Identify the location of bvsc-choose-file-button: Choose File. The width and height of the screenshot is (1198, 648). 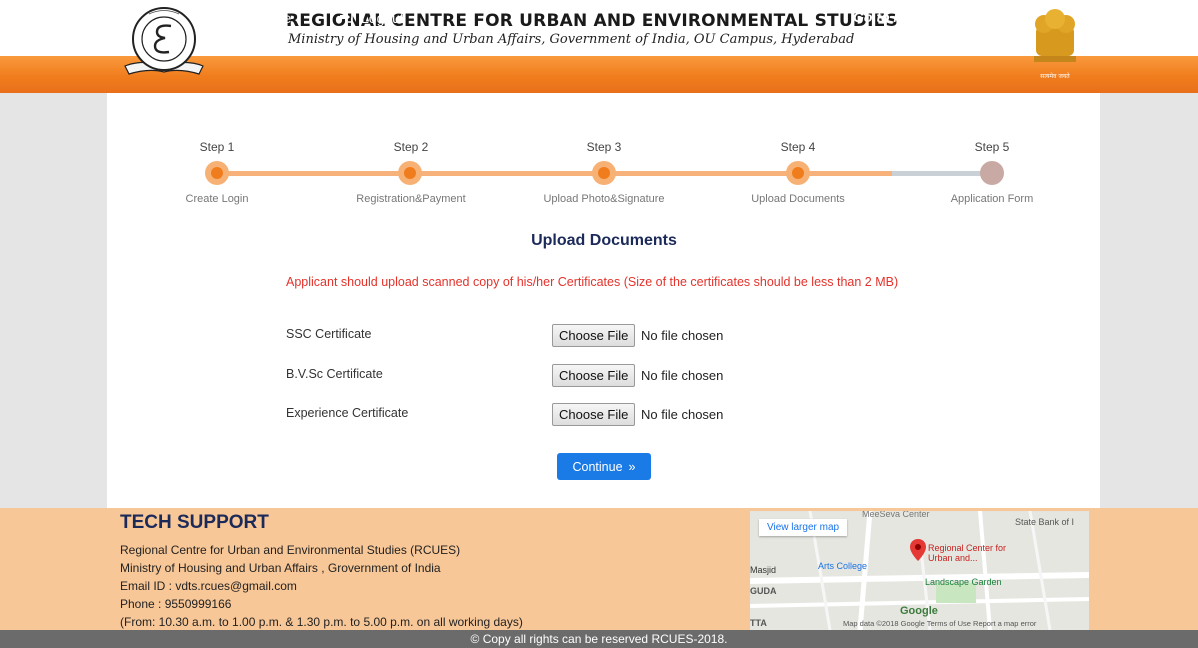
(594, 375).